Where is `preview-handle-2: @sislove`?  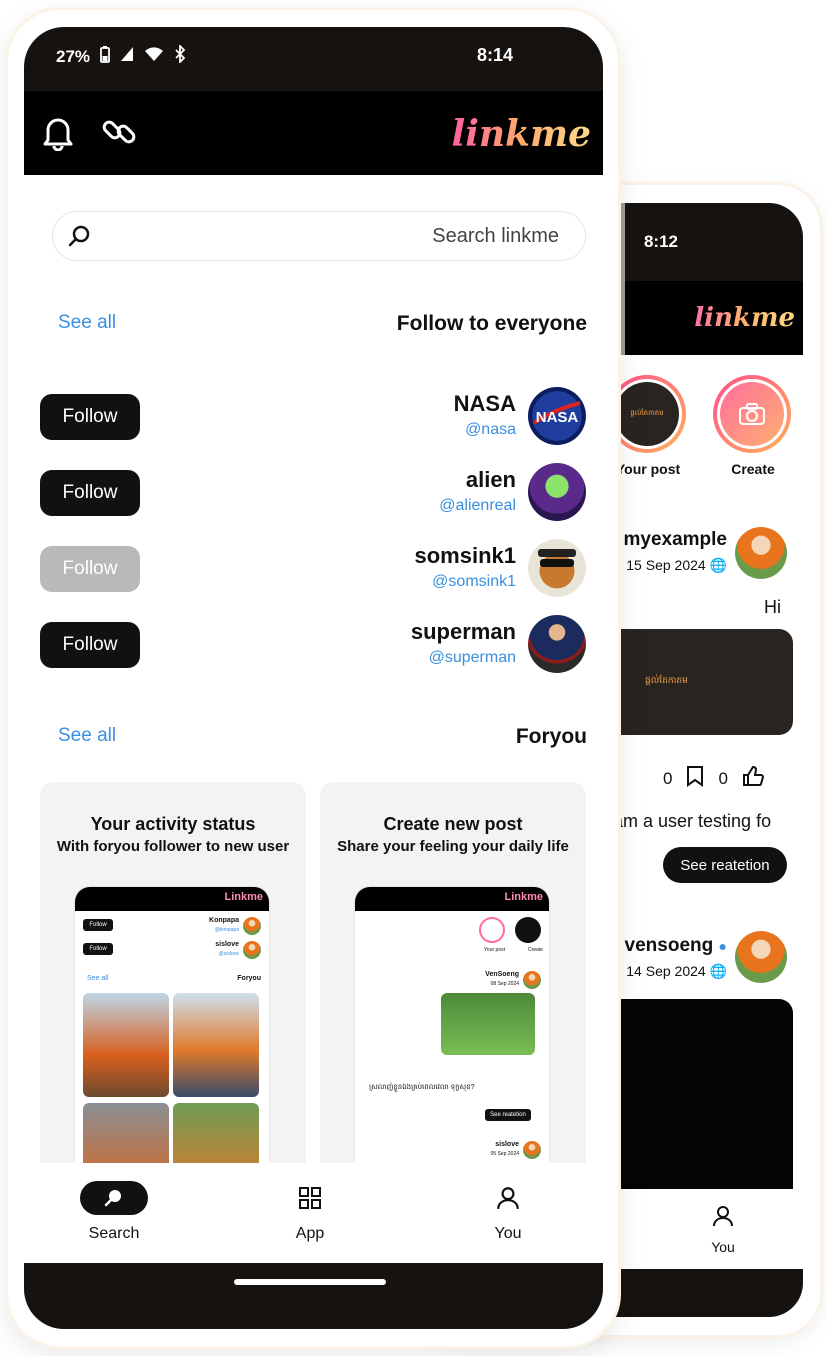 preview-handle-2: @sislove is located at coordinates (228, 954).